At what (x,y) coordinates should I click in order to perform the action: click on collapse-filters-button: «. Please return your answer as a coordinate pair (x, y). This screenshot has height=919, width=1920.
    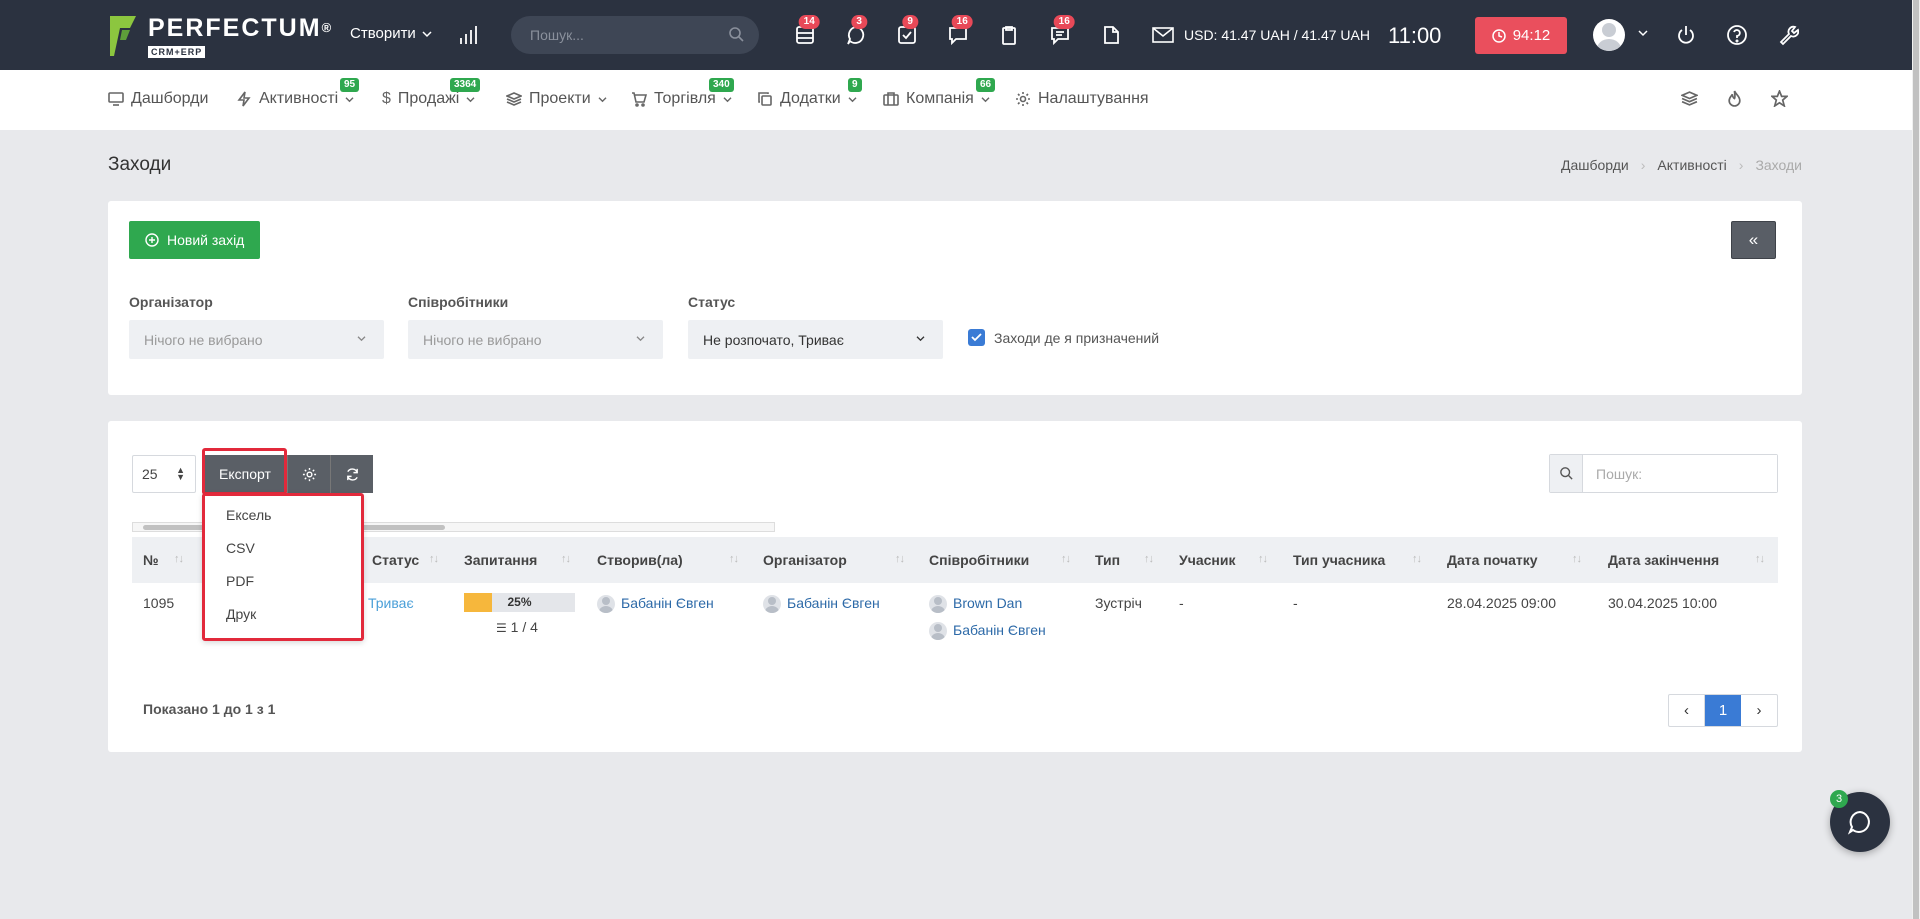
    Looking at the image, I should click on (1753, 240).